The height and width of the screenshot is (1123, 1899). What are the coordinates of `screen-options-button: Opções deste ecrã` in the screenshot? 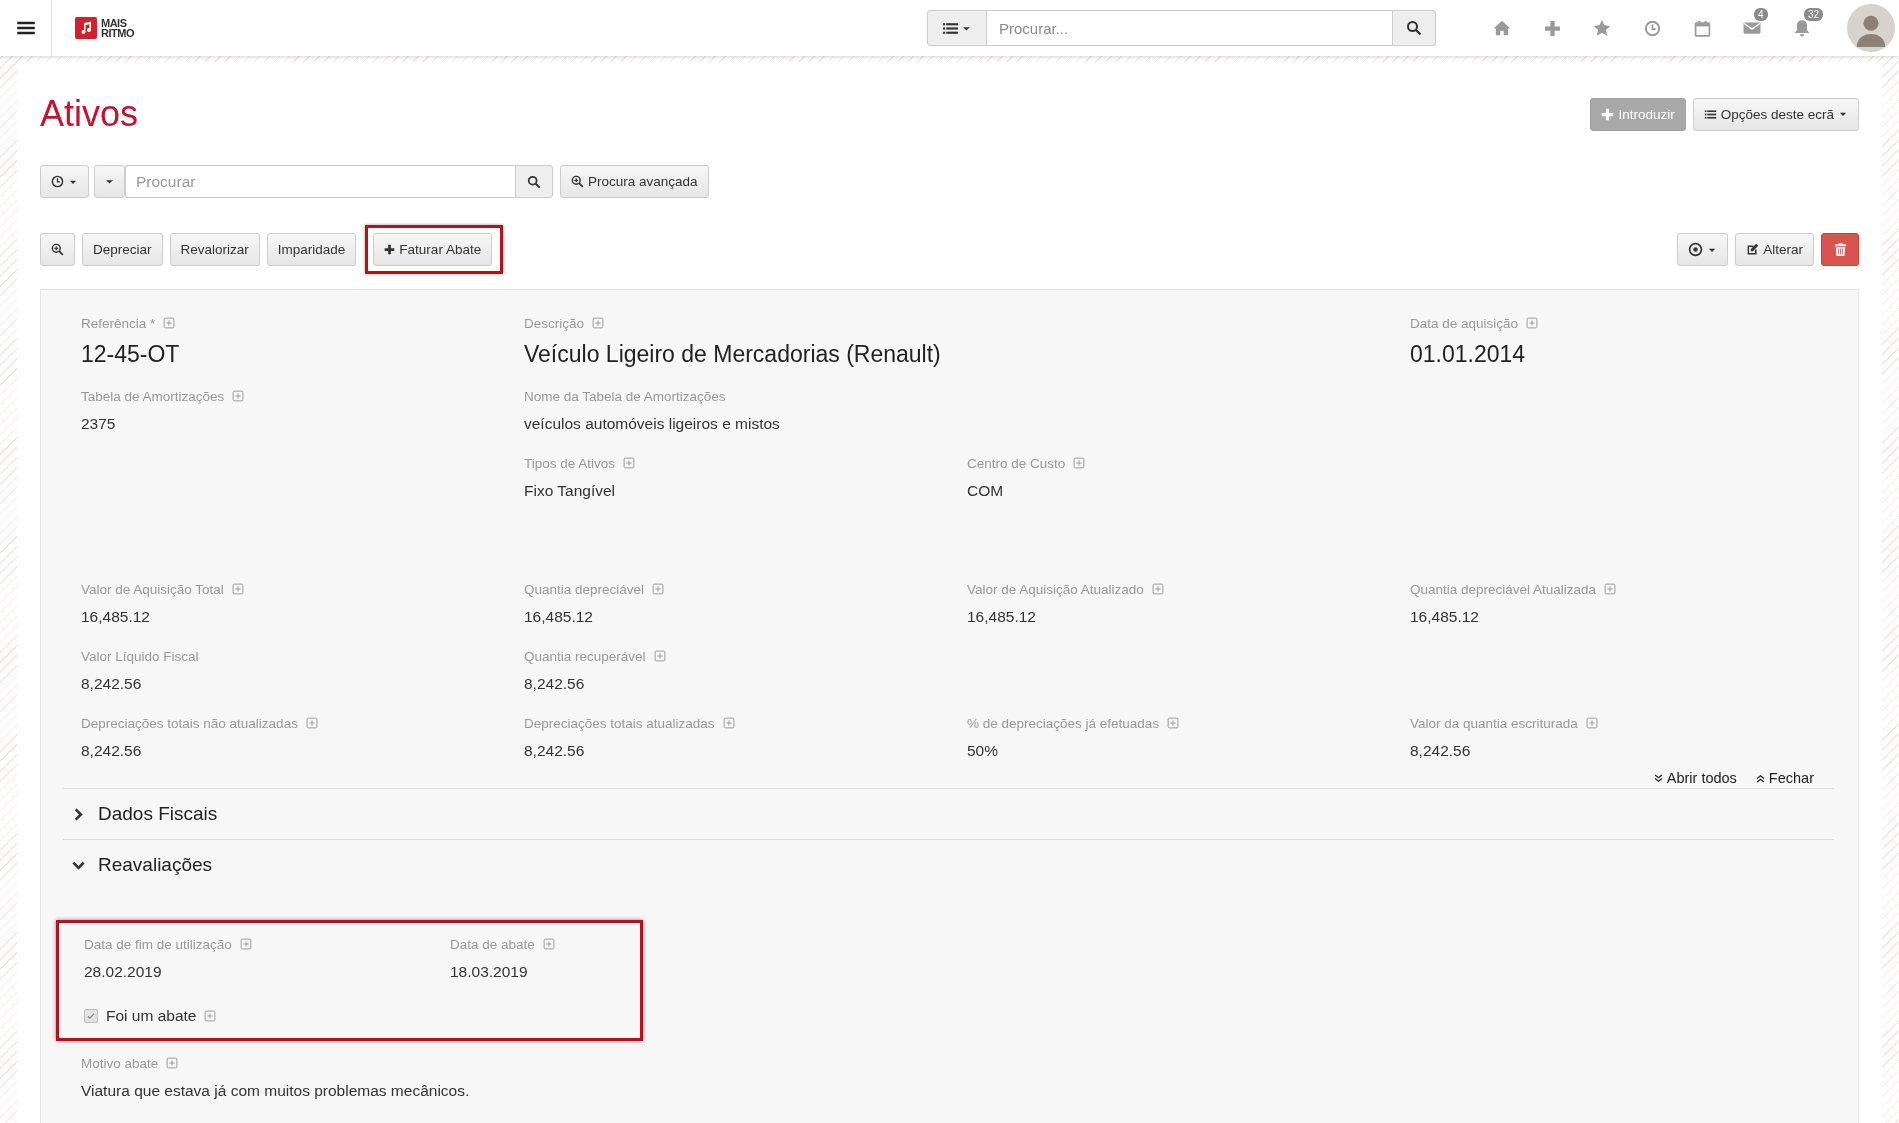 It's located at (1775, 114).